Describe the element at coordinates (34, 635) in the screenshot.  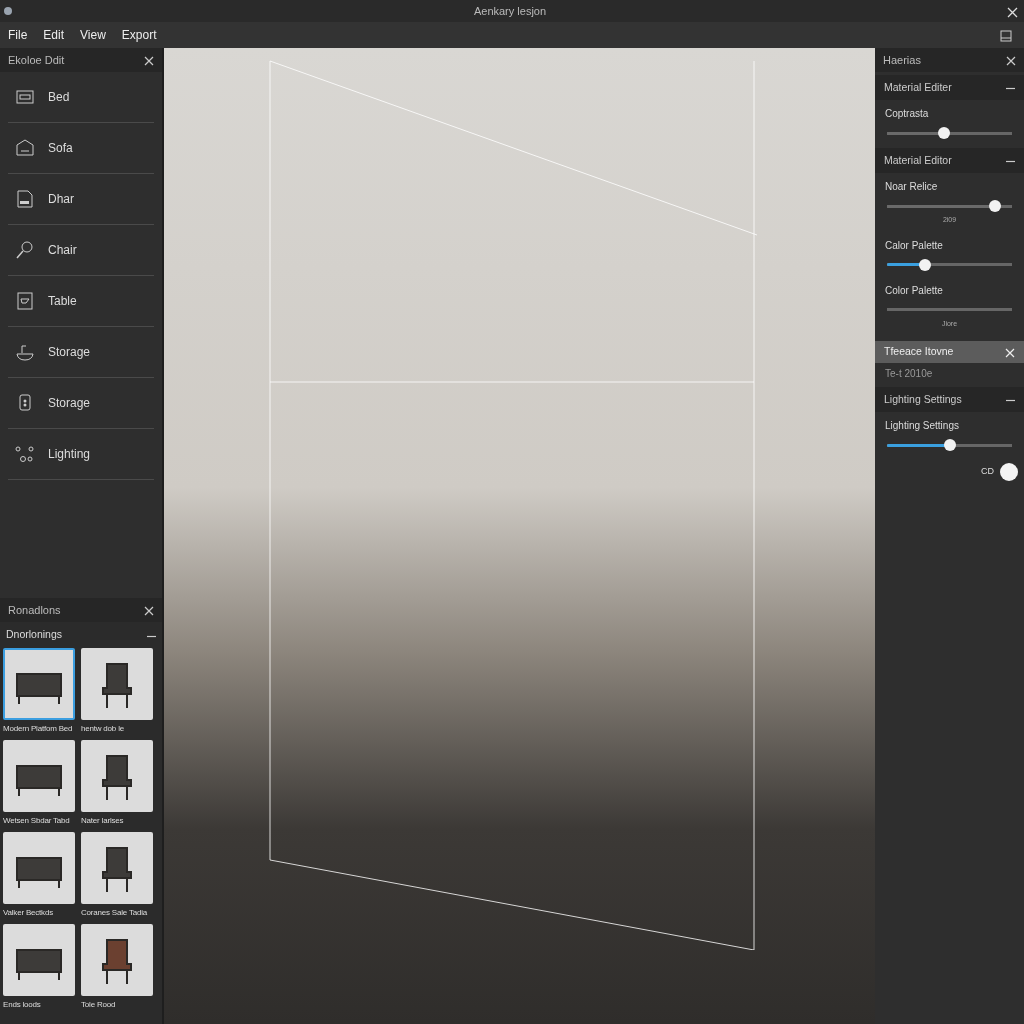
I see `section-title: Dnorlonings` at that location.